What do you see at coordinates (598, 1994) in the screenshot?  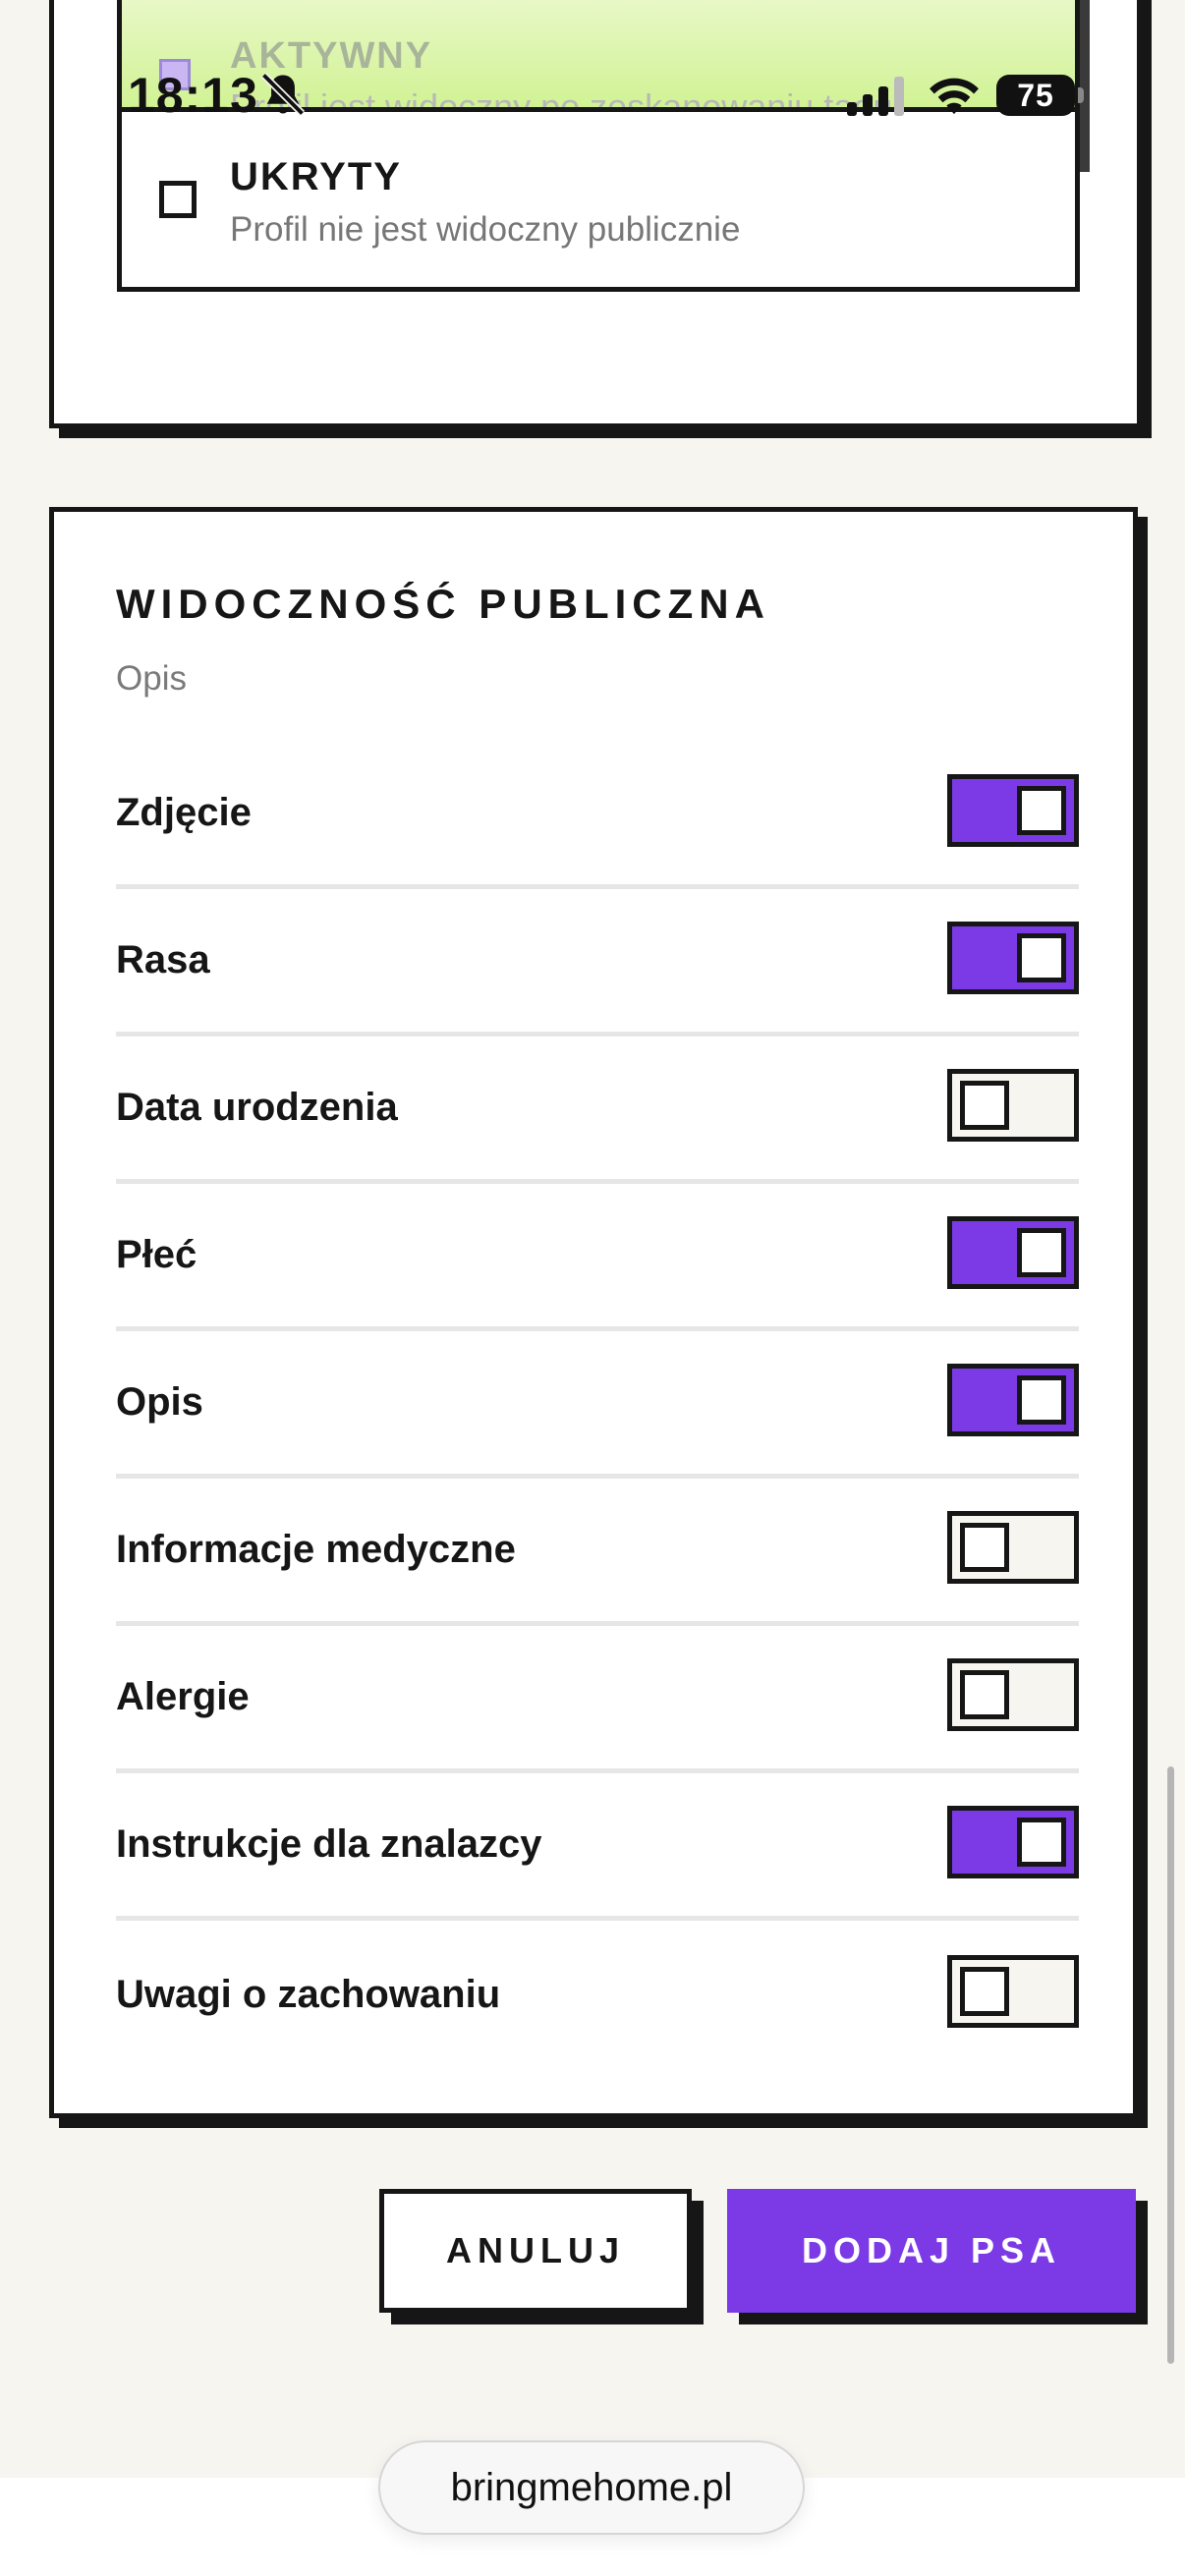 I see `visibility-row-behavior-notes: Uwagi o zachowaniu` at bounding box center [598, 1994].